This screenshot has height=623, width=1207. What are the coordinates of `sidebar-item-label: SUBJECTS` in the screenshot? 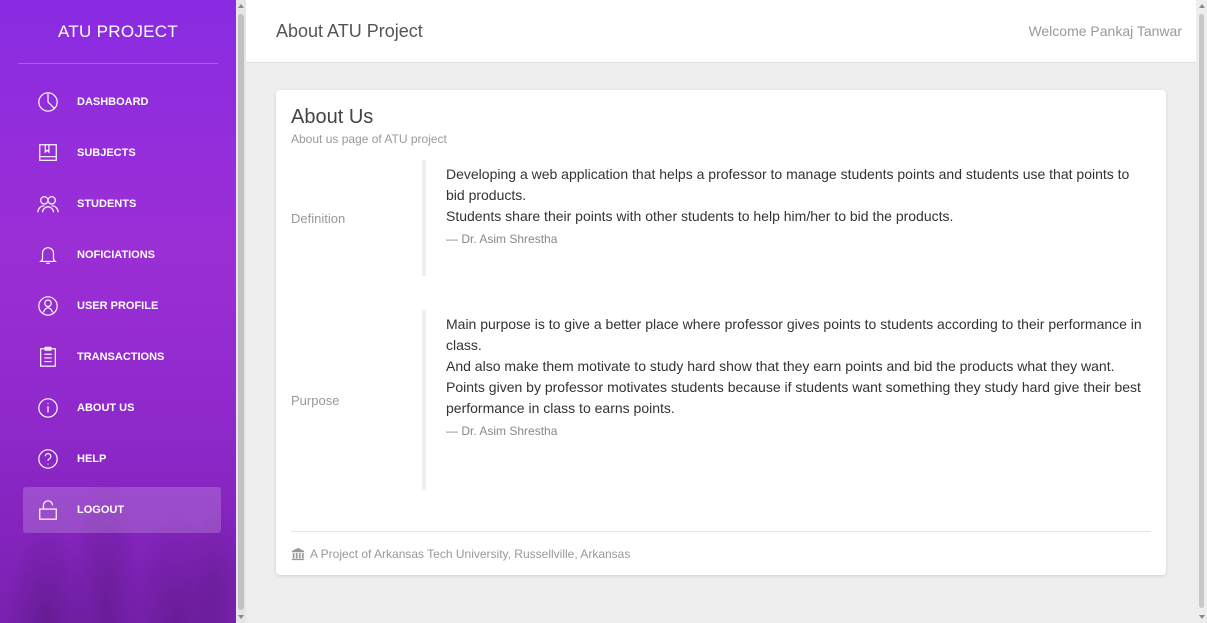 It's located at (106, 153).